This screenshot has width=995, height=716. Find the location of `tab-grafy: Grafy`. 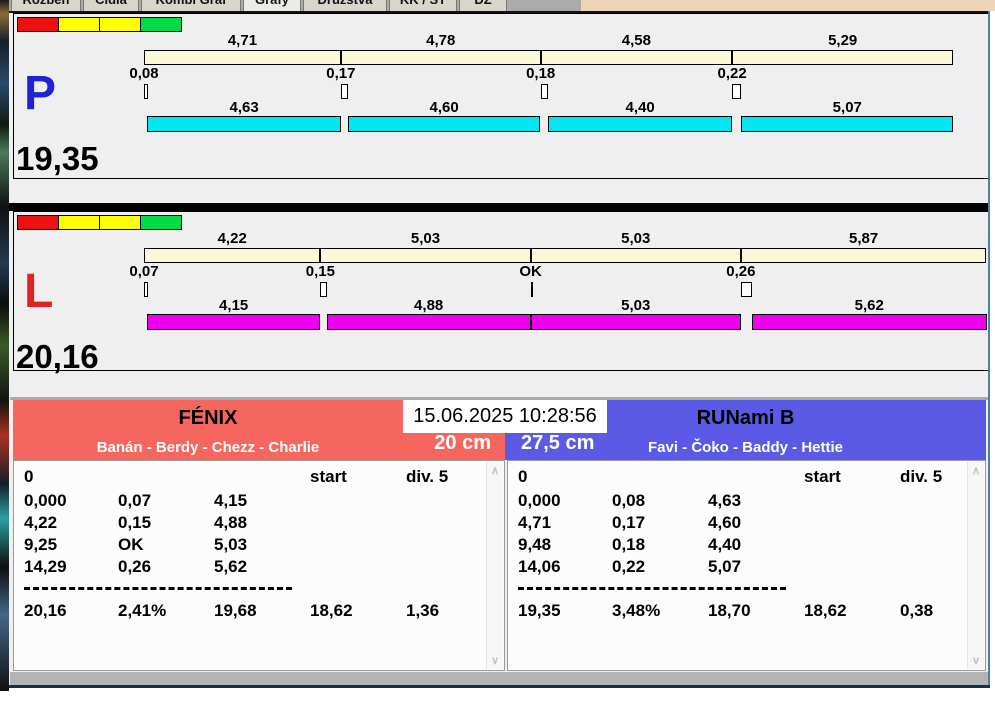

tab-grafy: Grafy is located at coordinates (272, 5).